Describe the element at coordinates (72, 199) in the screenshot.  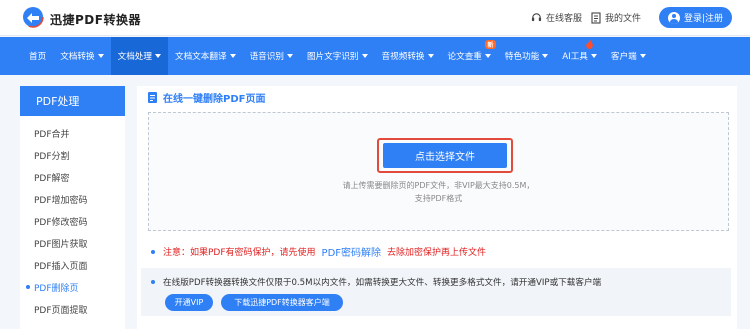
I see `sidebar-item-pdf-add-password: PDF增加密码` at that location.